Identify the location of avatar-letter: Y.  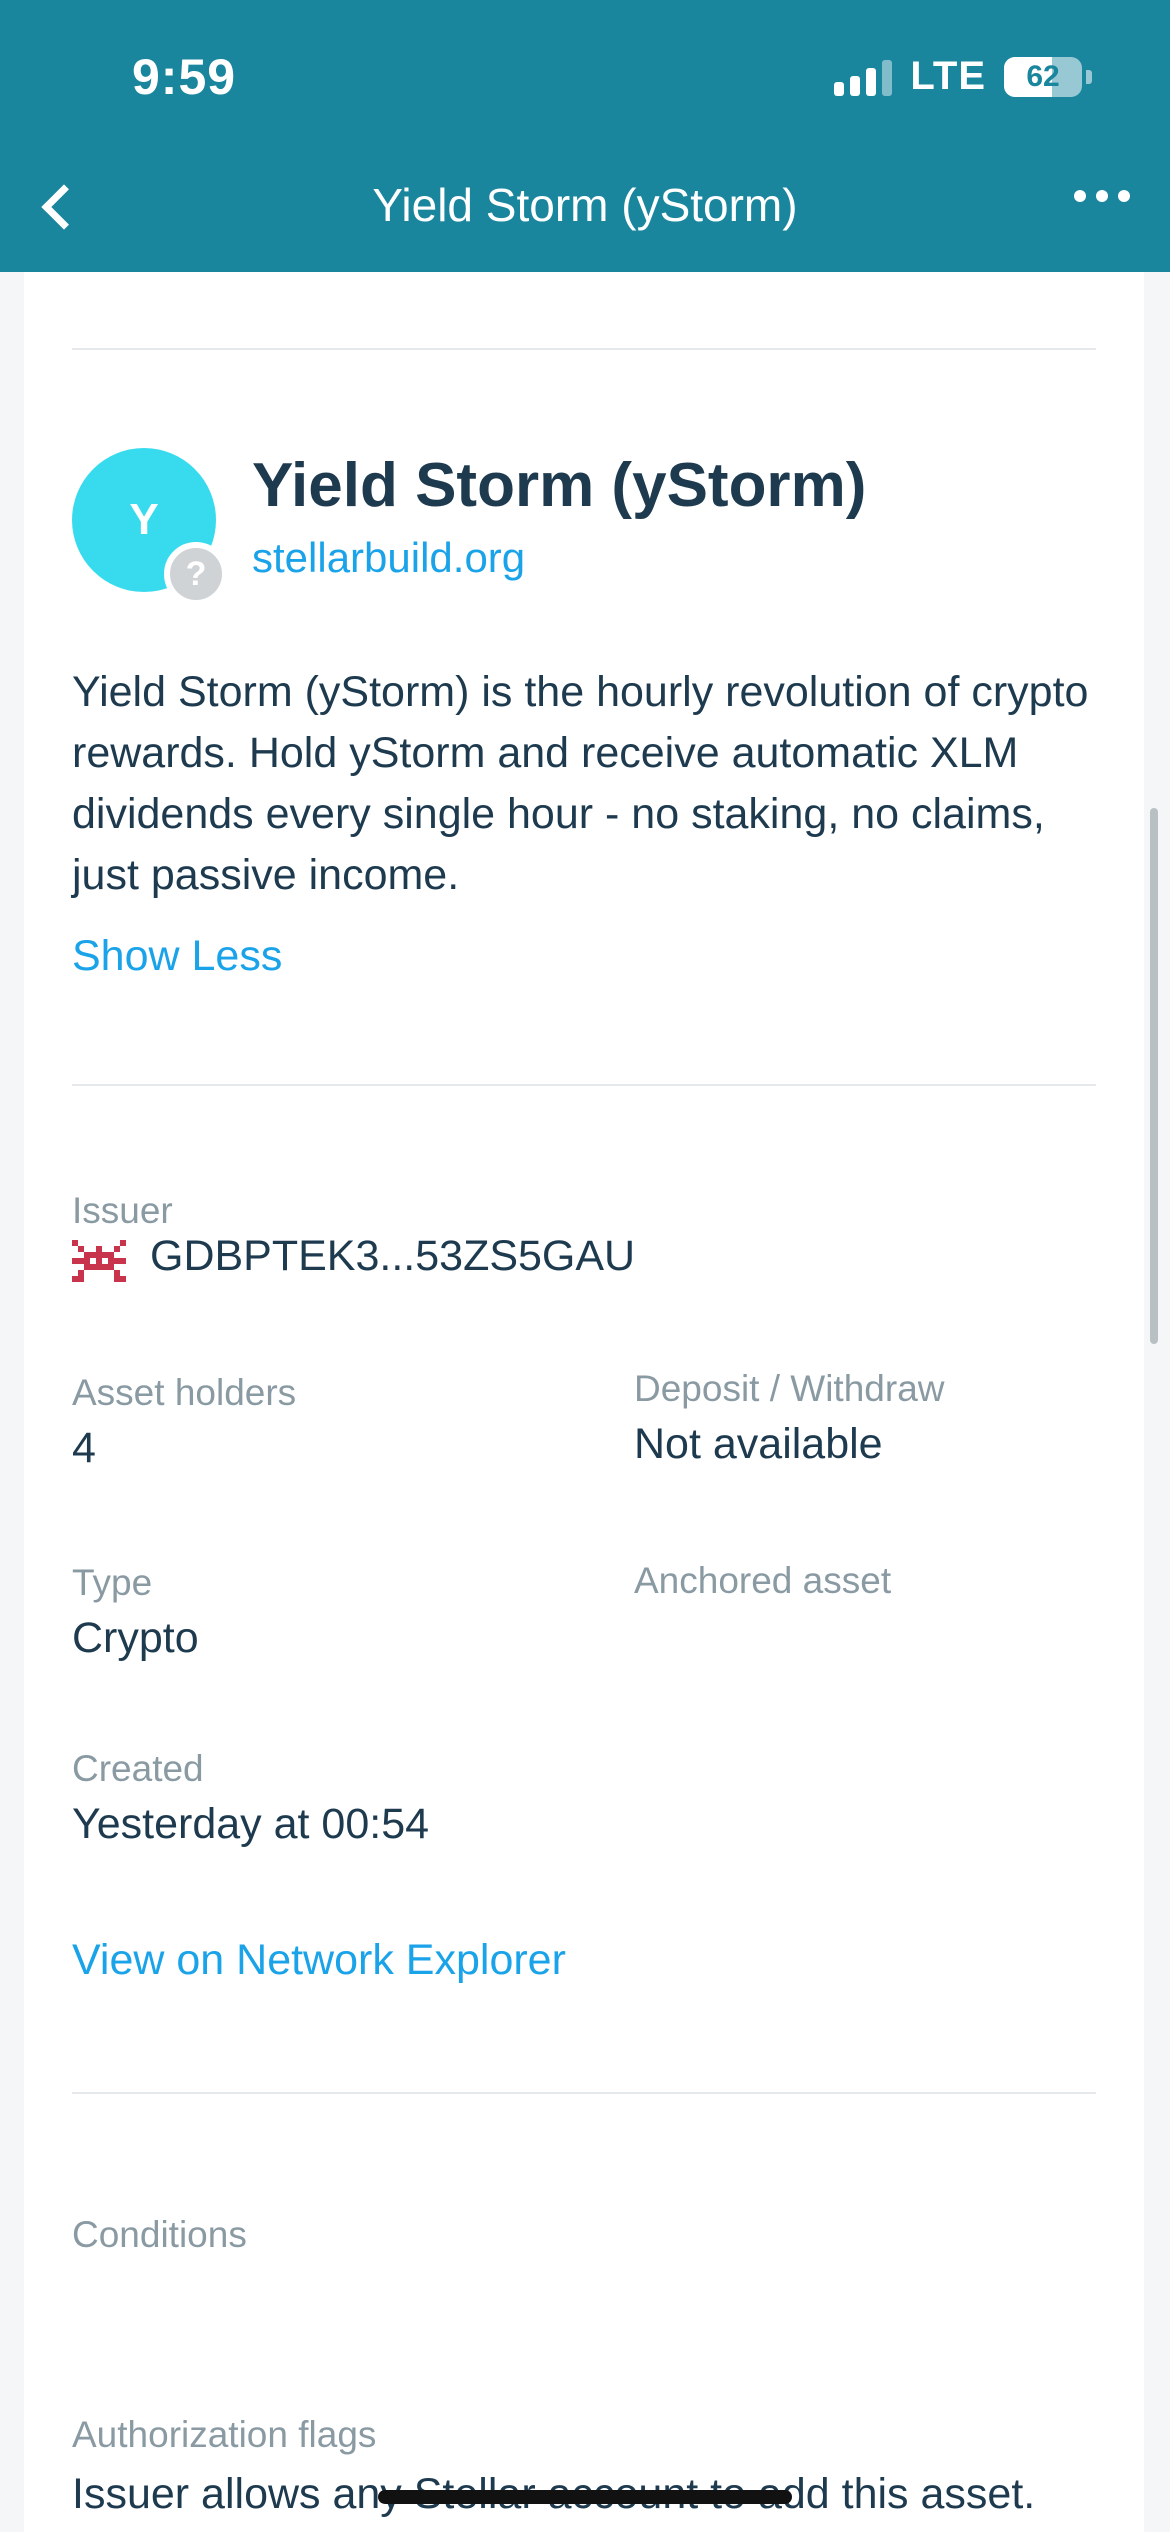
(144, 519).